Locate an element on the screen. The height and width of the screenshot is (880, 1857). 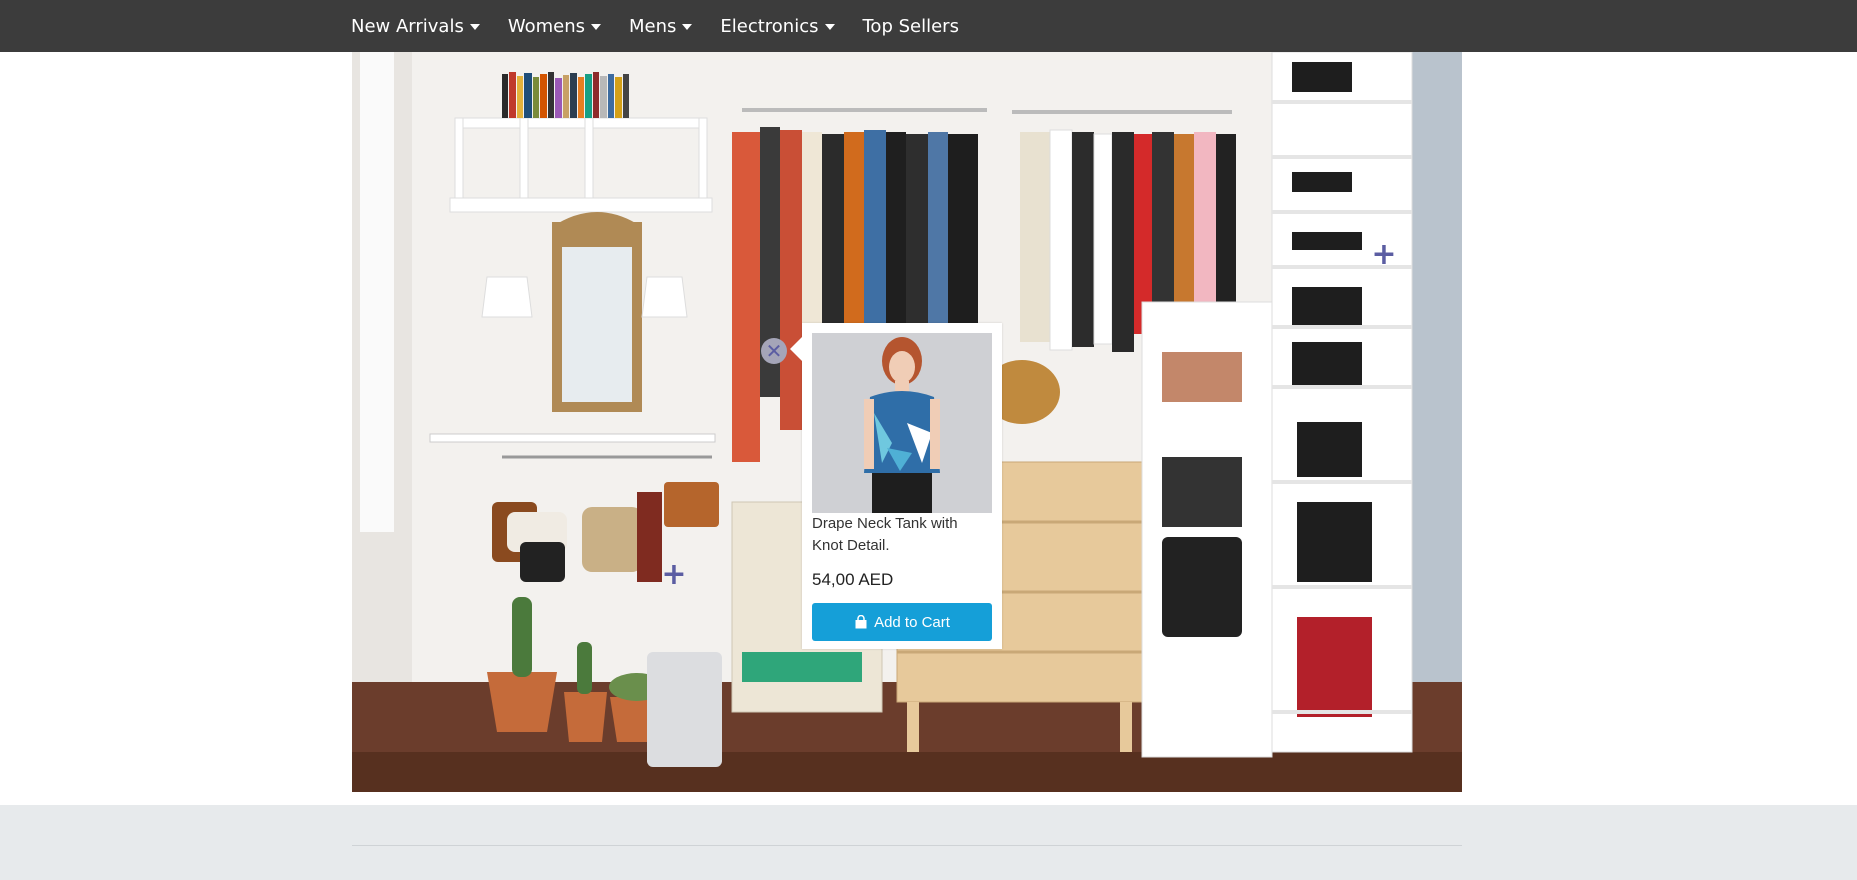
nav-item-label: New Arrivals is located at coordinates (407, 26).